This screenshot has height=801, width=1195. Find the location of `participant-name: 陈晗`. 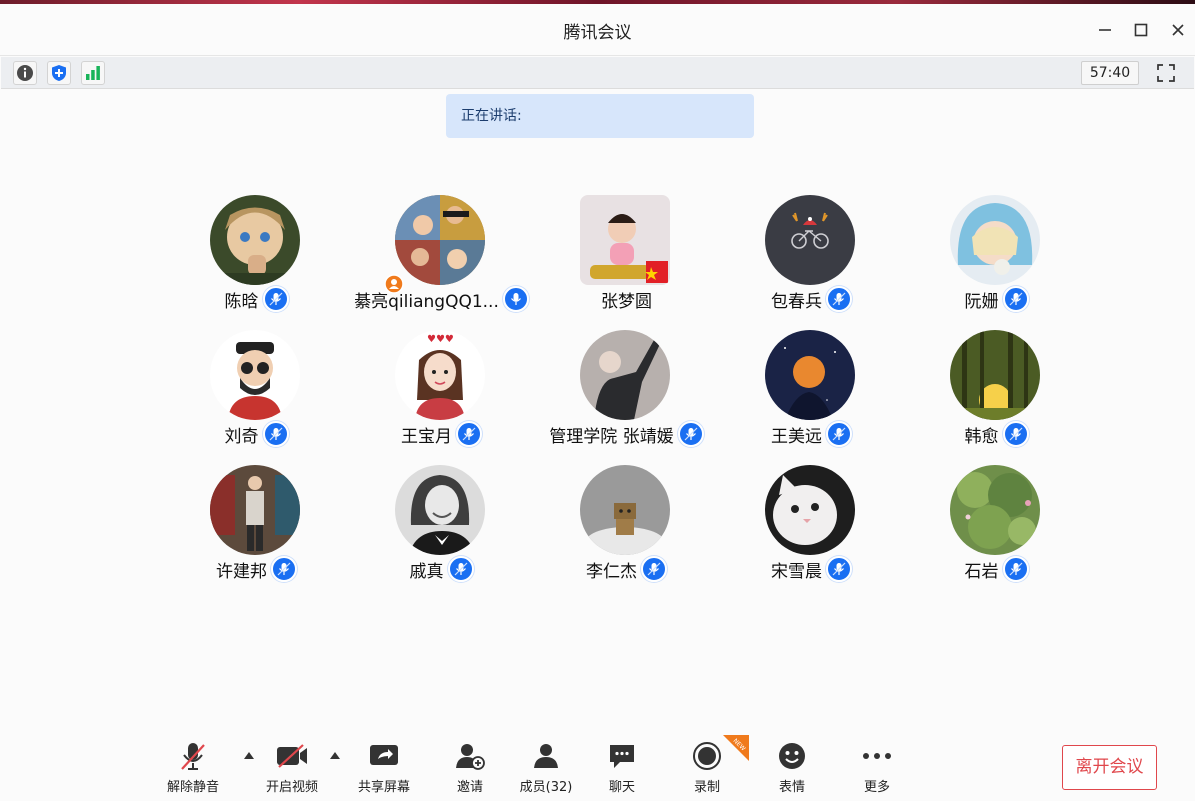

participant-name: 陈晗 is located at coordinates (241, 301).